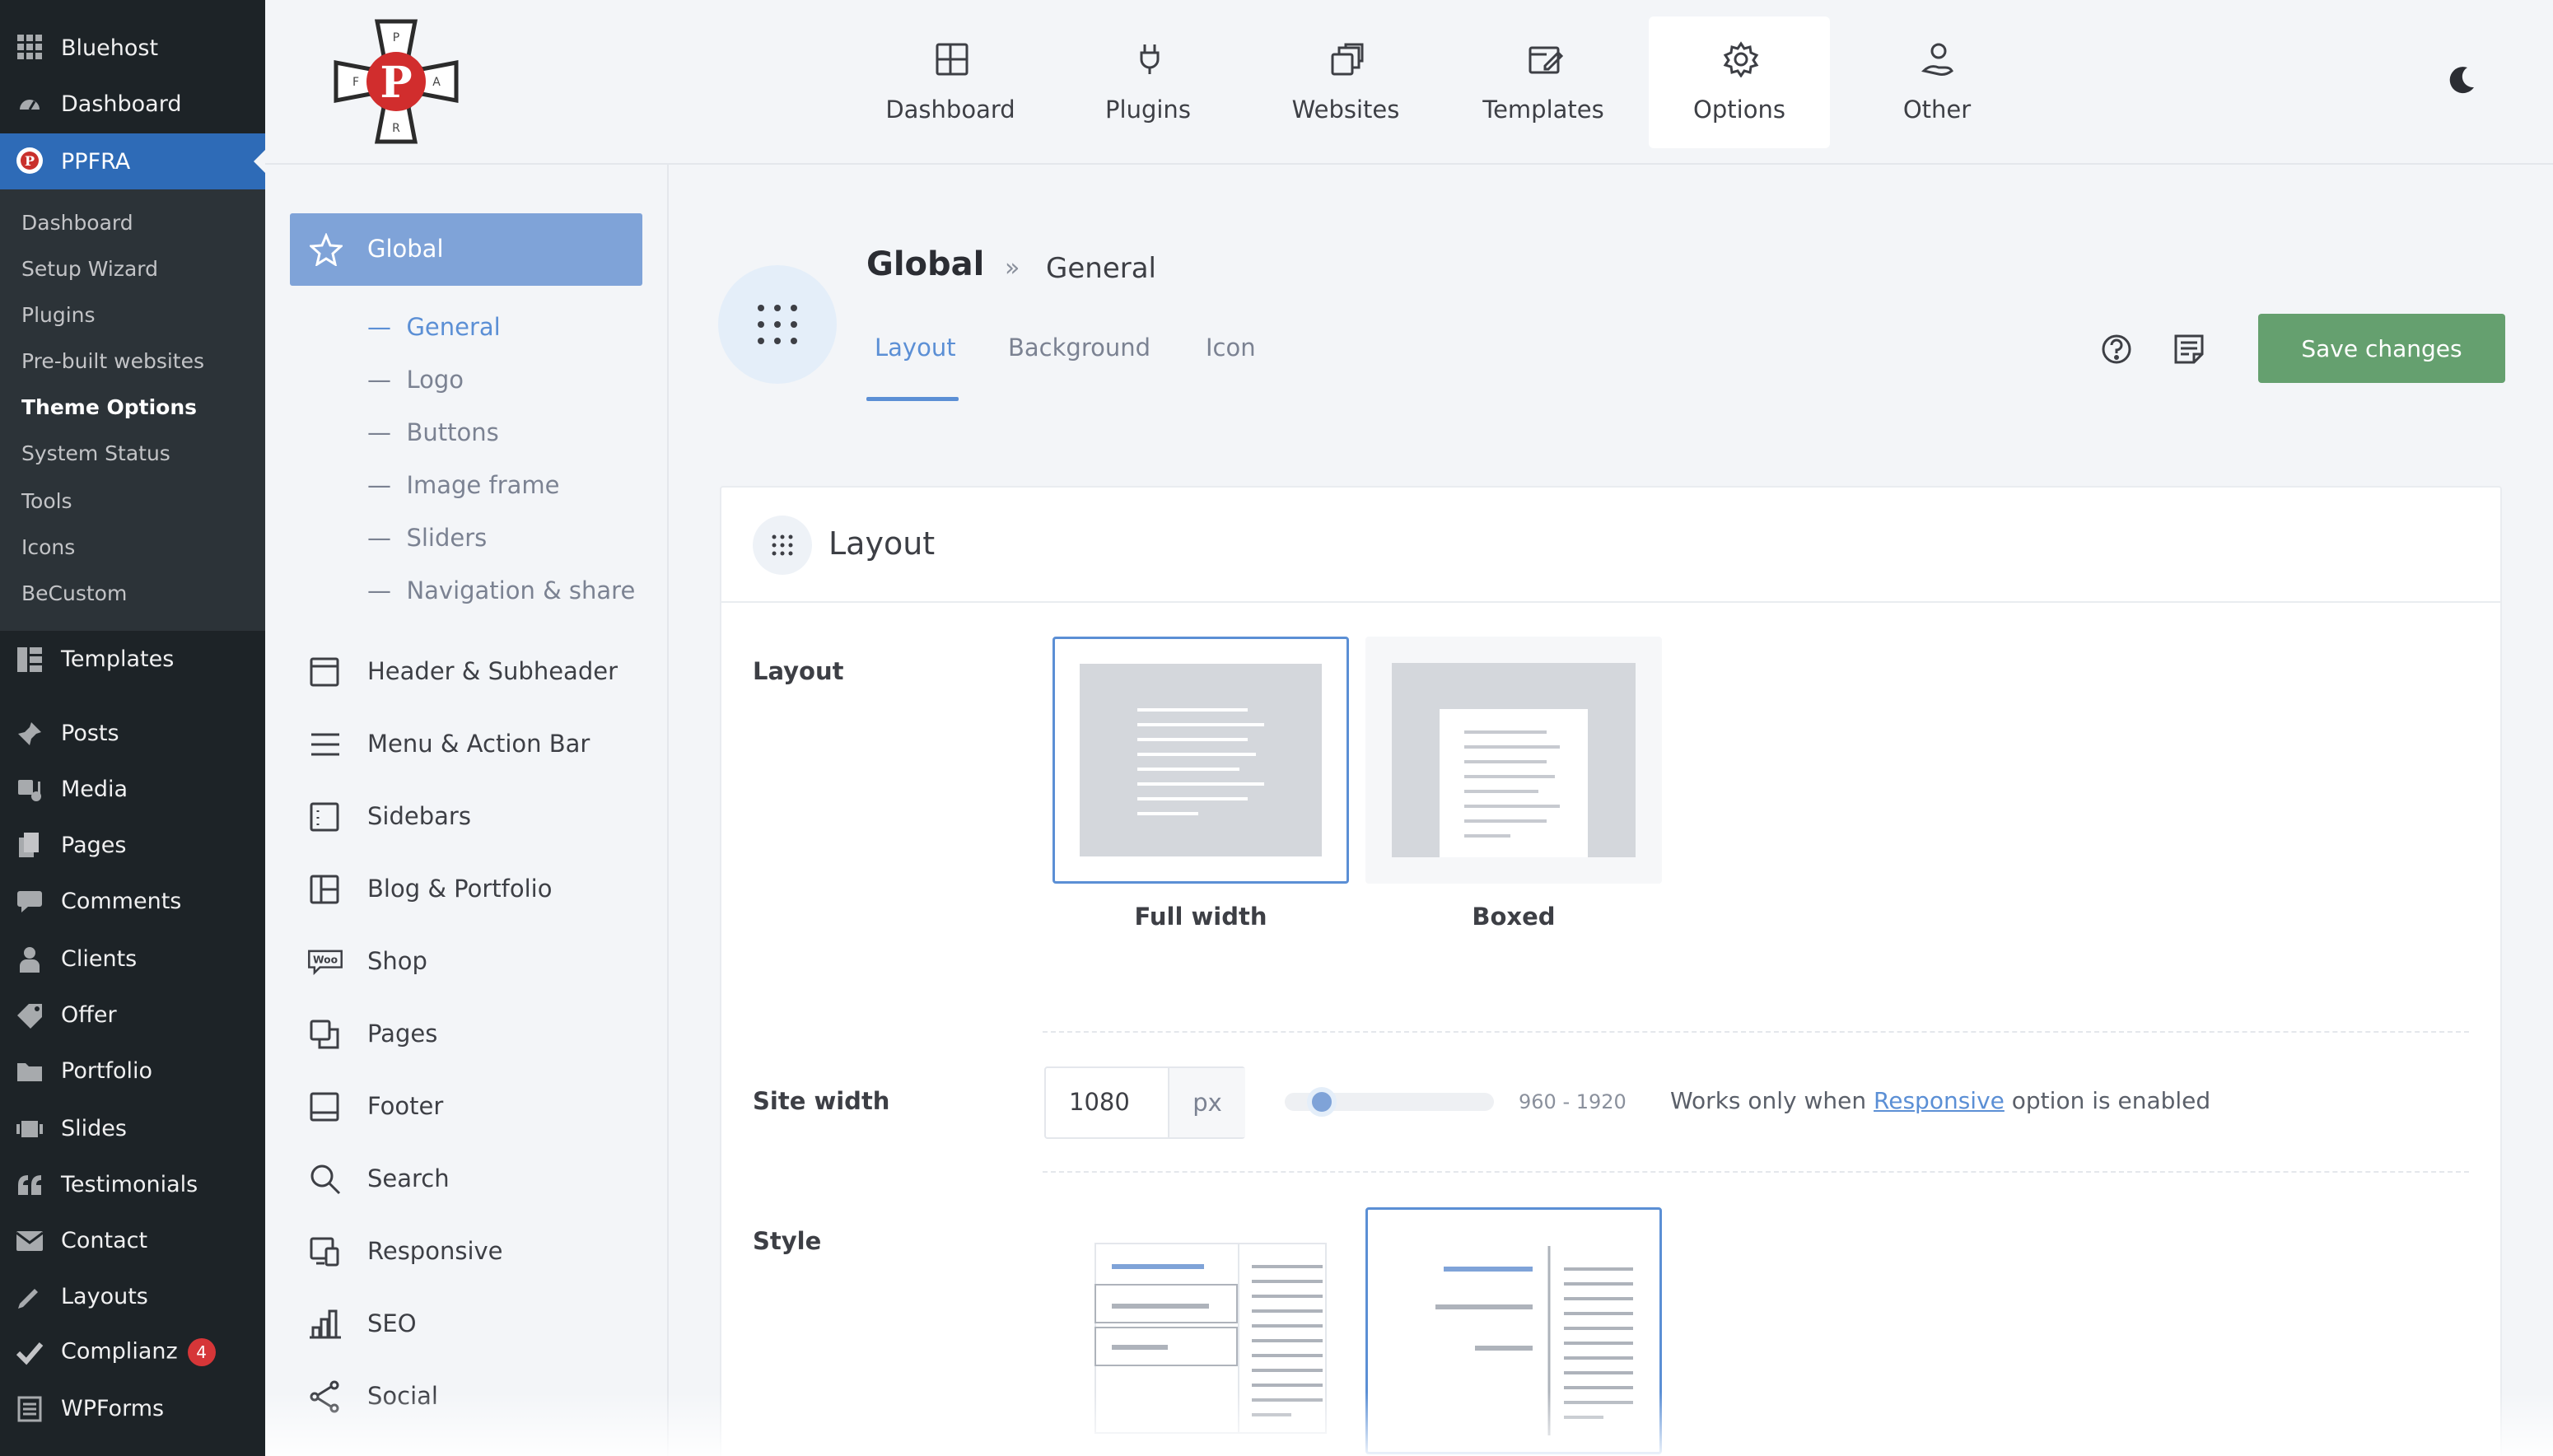 The image size is (2553, 1456). I want to click on menu-label: Complianz 4, so click(138, 1352).